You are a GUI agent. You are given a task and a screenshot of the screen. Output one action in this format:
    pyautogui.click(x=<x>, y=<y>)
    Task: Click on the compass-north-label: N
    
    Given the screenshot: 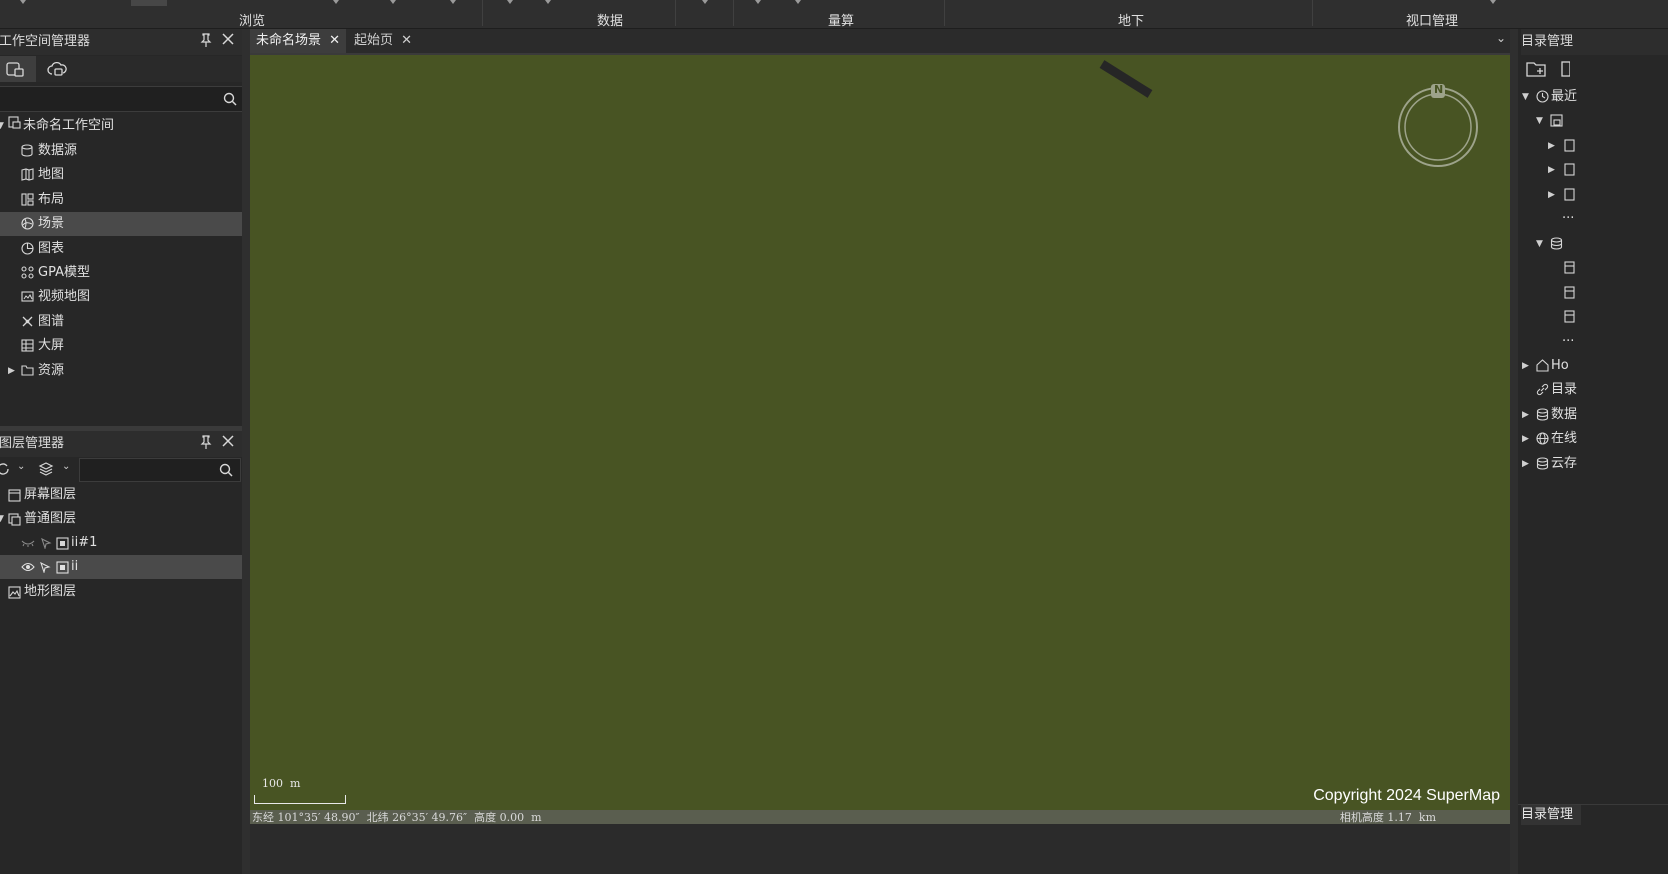 What is the action you would take?
    pyautogui.click(x=1439, y=89)
    